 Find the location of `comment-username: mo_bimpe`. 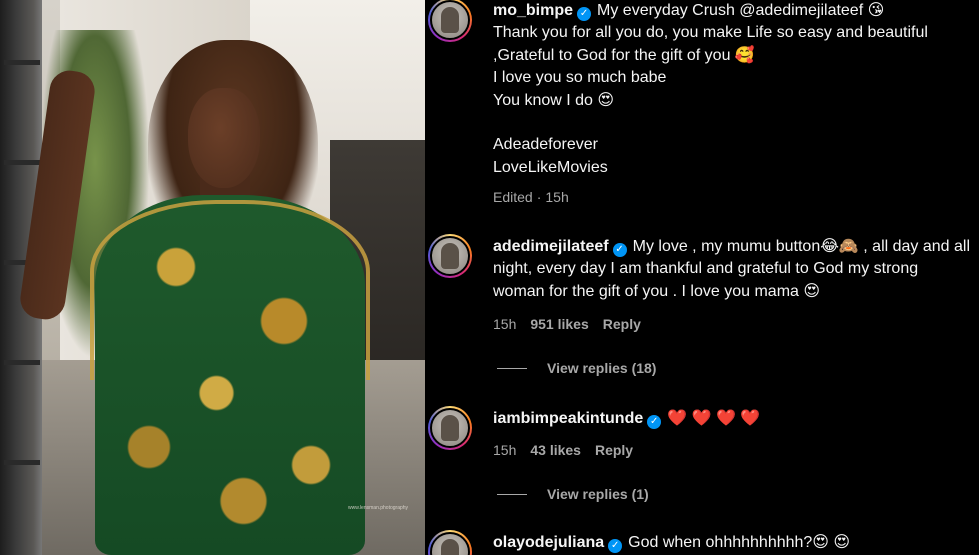

comment-username: mo_bimpe is located at coordinates (533, 10).